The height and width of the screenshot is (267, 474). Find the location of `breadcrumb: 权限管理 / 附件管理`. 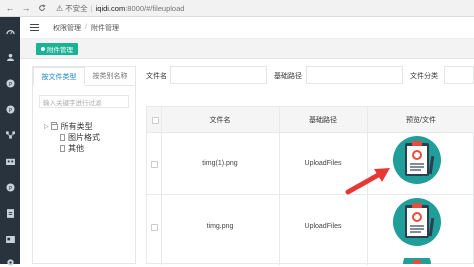

breadcrumb: 权限管理 / 附件管理 is located at coordinates (86, 28).